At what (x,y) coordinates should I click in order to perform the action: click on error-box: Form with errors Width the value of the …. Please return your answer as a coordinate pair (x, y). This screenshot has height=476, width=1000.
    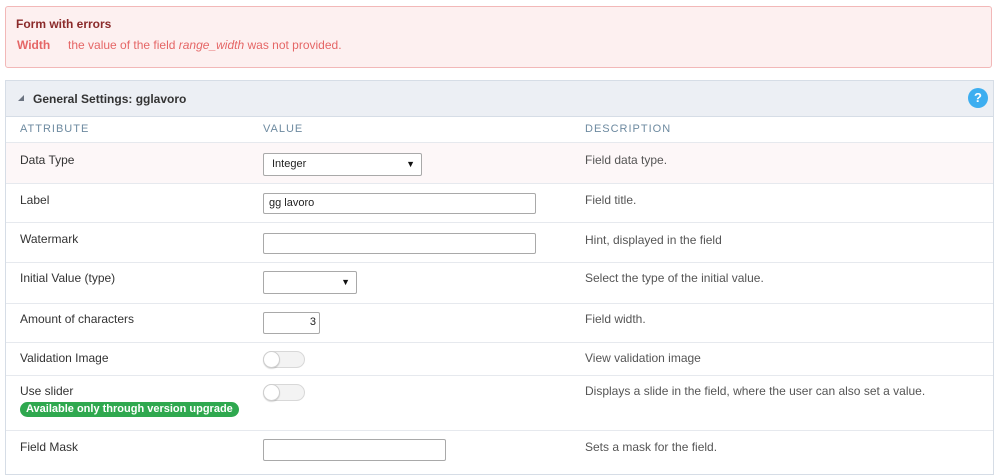
    Looking at the image, I should click on (498, 37).